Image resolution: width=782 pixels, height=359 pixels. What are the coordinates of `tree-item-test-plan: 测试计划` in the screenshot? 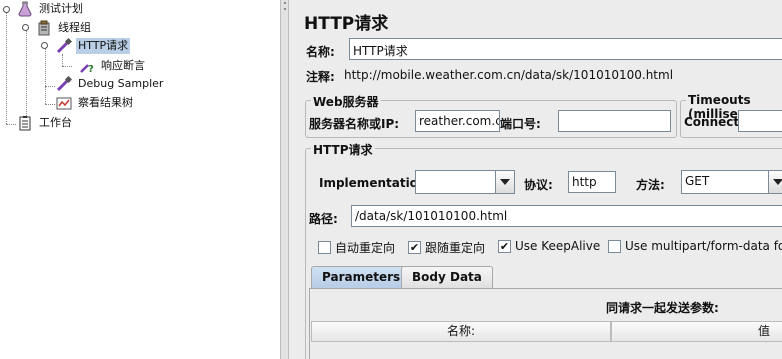 It's located at (51, 9).